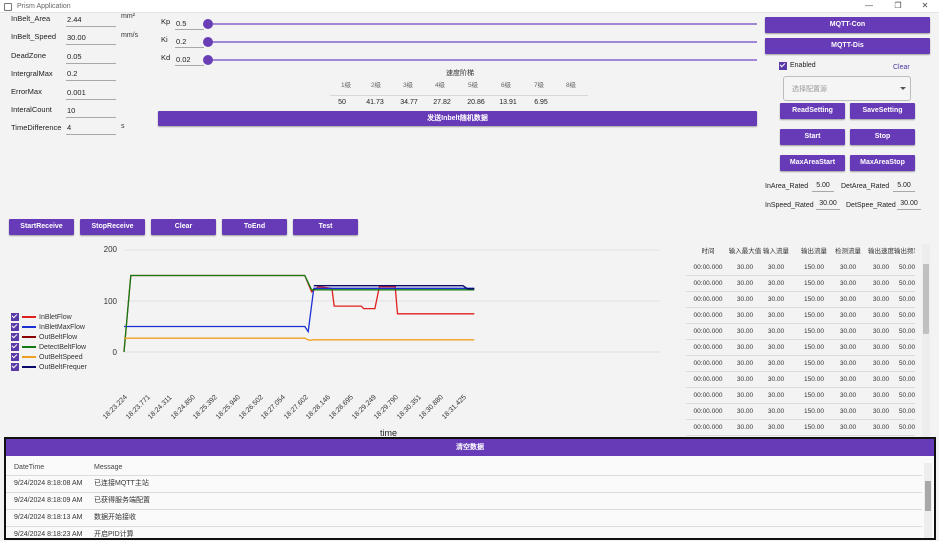  I want to click on legend-item: OutBeltFrequer, so click(49, 368).